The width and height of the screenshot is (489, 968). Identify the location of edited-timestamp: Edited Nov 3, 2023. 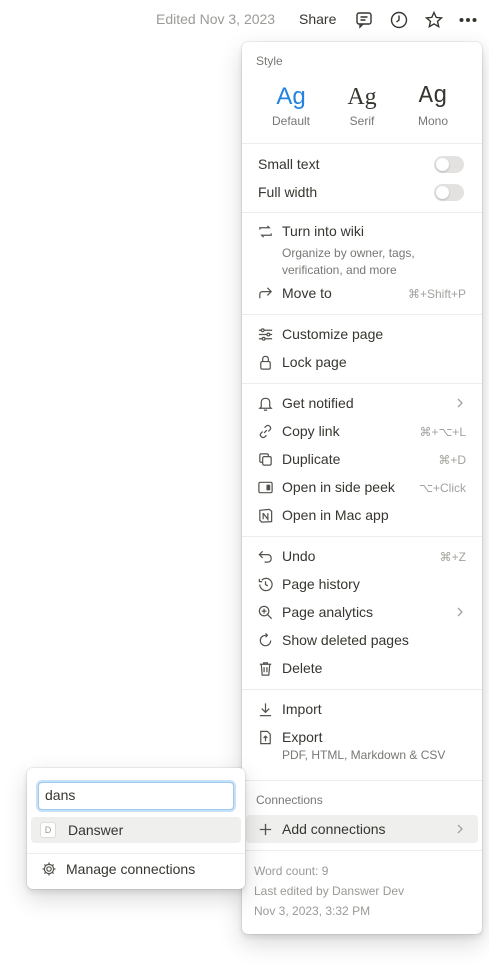
(216, 19).